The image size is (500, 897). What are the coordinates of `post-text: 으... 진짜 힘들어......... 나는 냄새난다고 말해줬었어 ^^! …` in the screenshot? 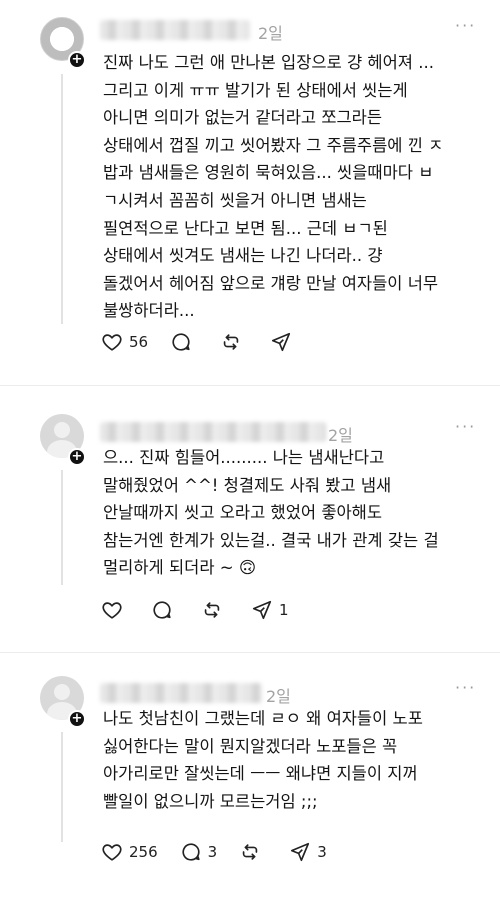 It's located at (271, 513).